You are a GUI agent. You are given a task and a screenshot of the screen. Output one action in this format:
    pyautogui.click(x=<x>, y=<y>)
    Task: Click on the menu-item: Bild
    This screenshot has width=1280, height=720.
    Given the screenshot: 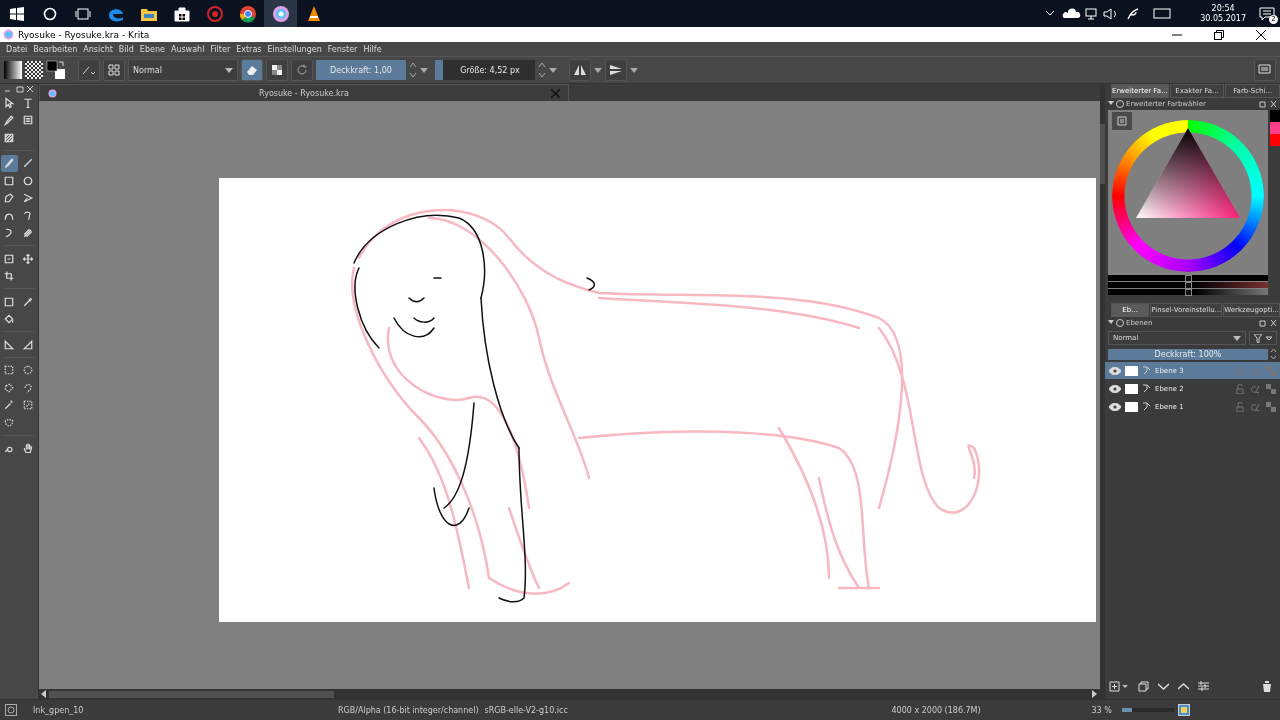 What is the action you would take?
    pyautogui.click(x=126, y=49)
    